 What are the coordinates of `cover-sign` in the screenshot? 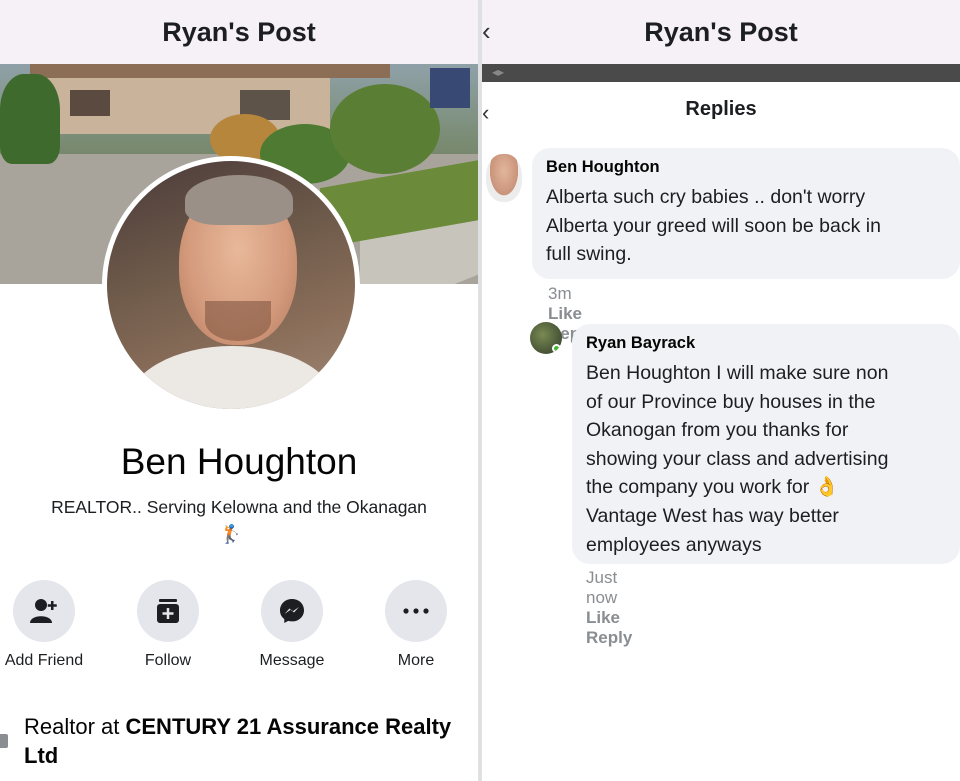 It's located at (450, 88).